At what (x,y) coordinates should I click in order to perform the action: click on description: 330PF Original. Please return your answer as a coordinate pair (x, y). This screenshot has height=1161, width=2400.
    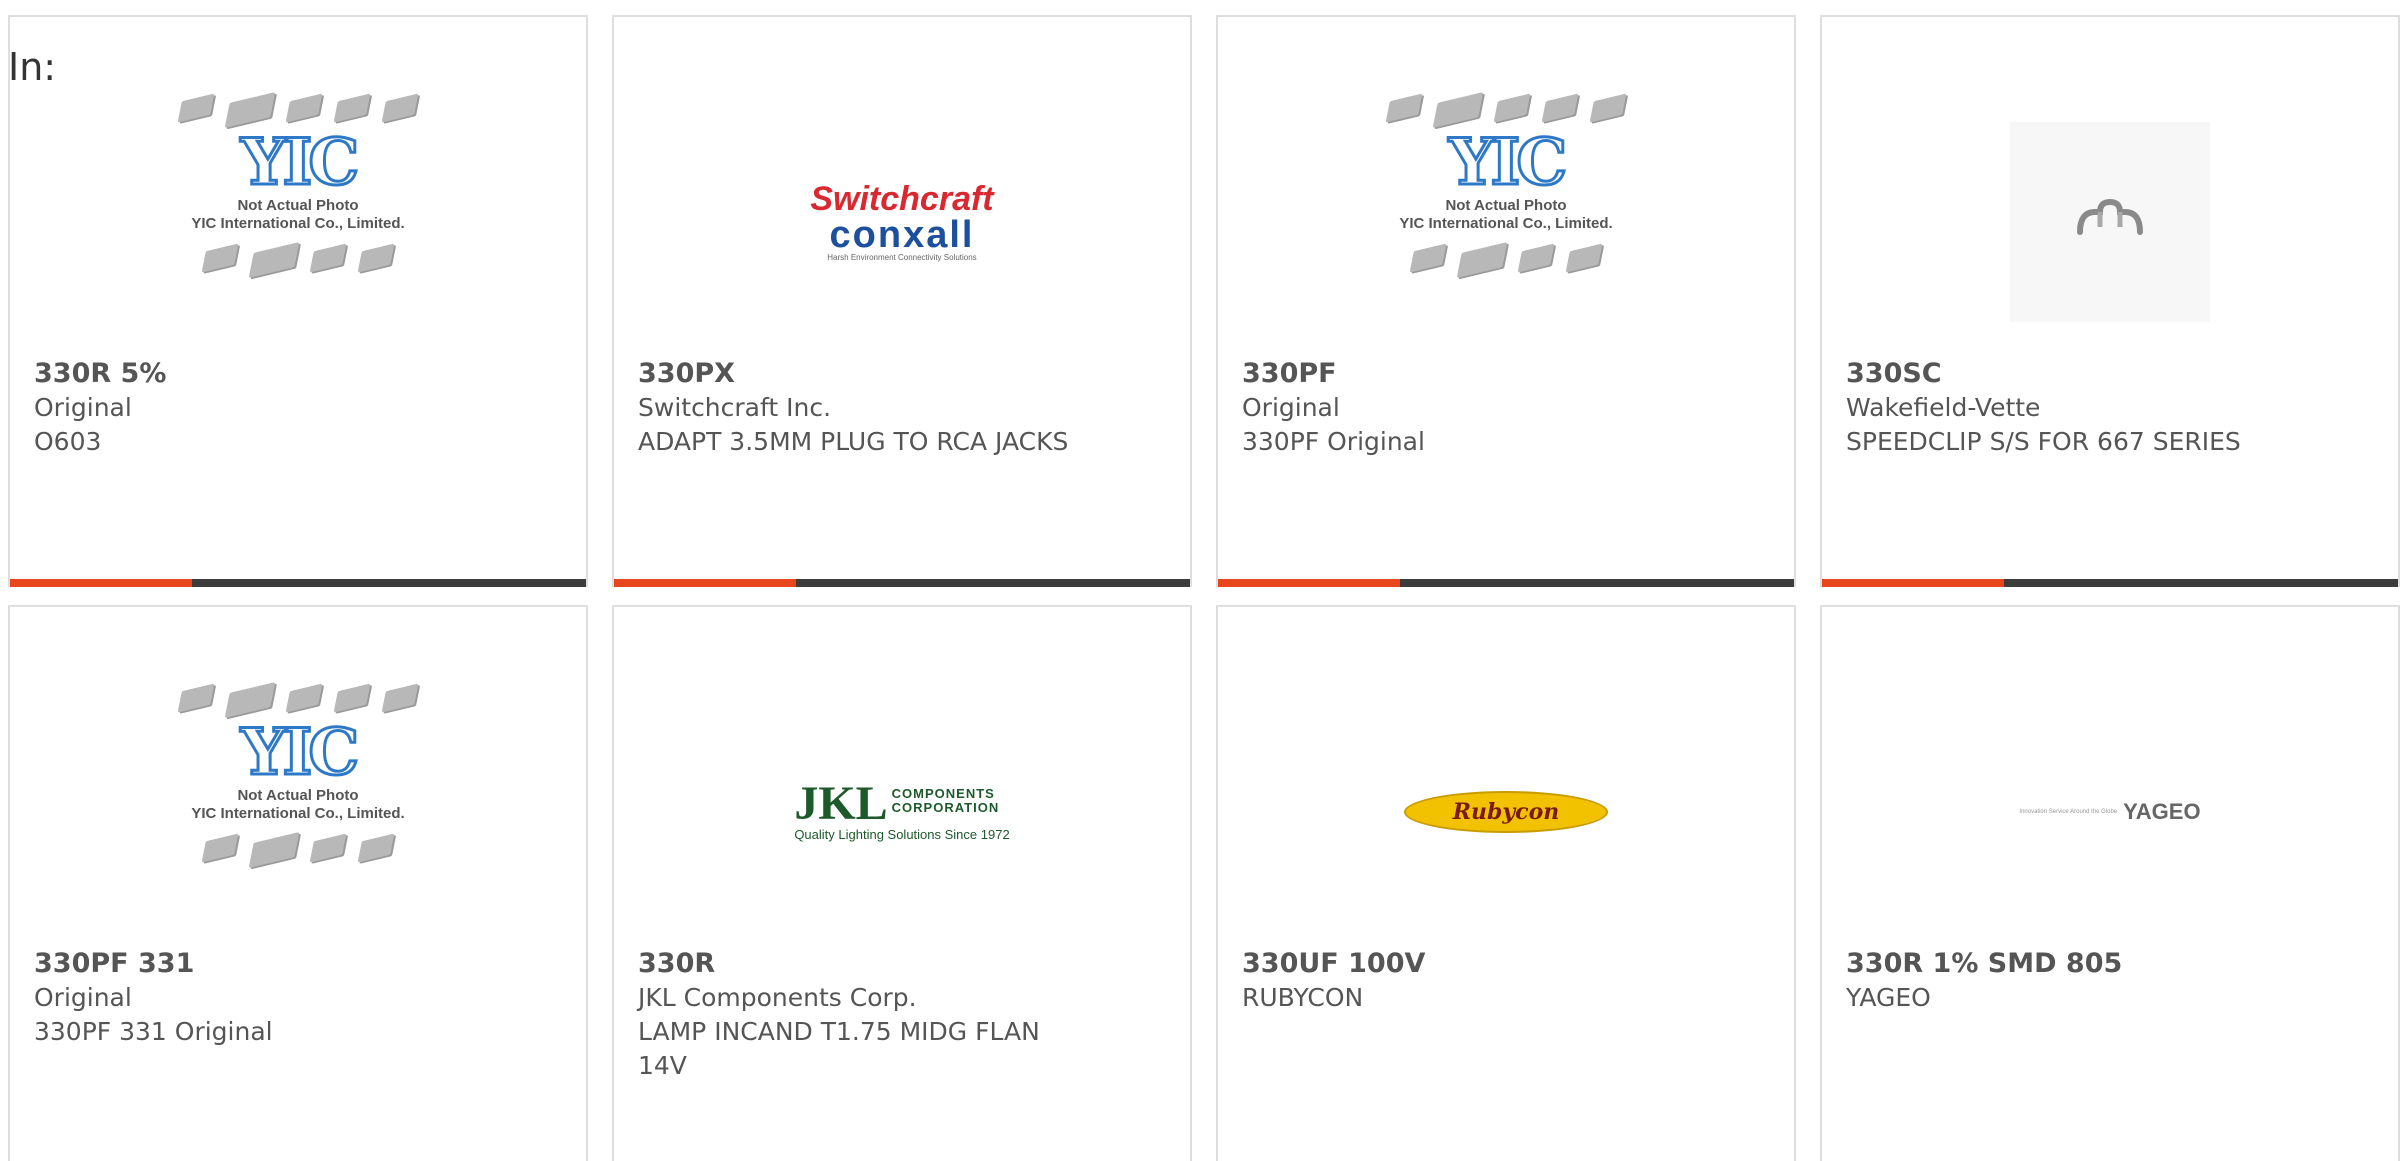
    Looking at the image, I should click on (1333, 441).